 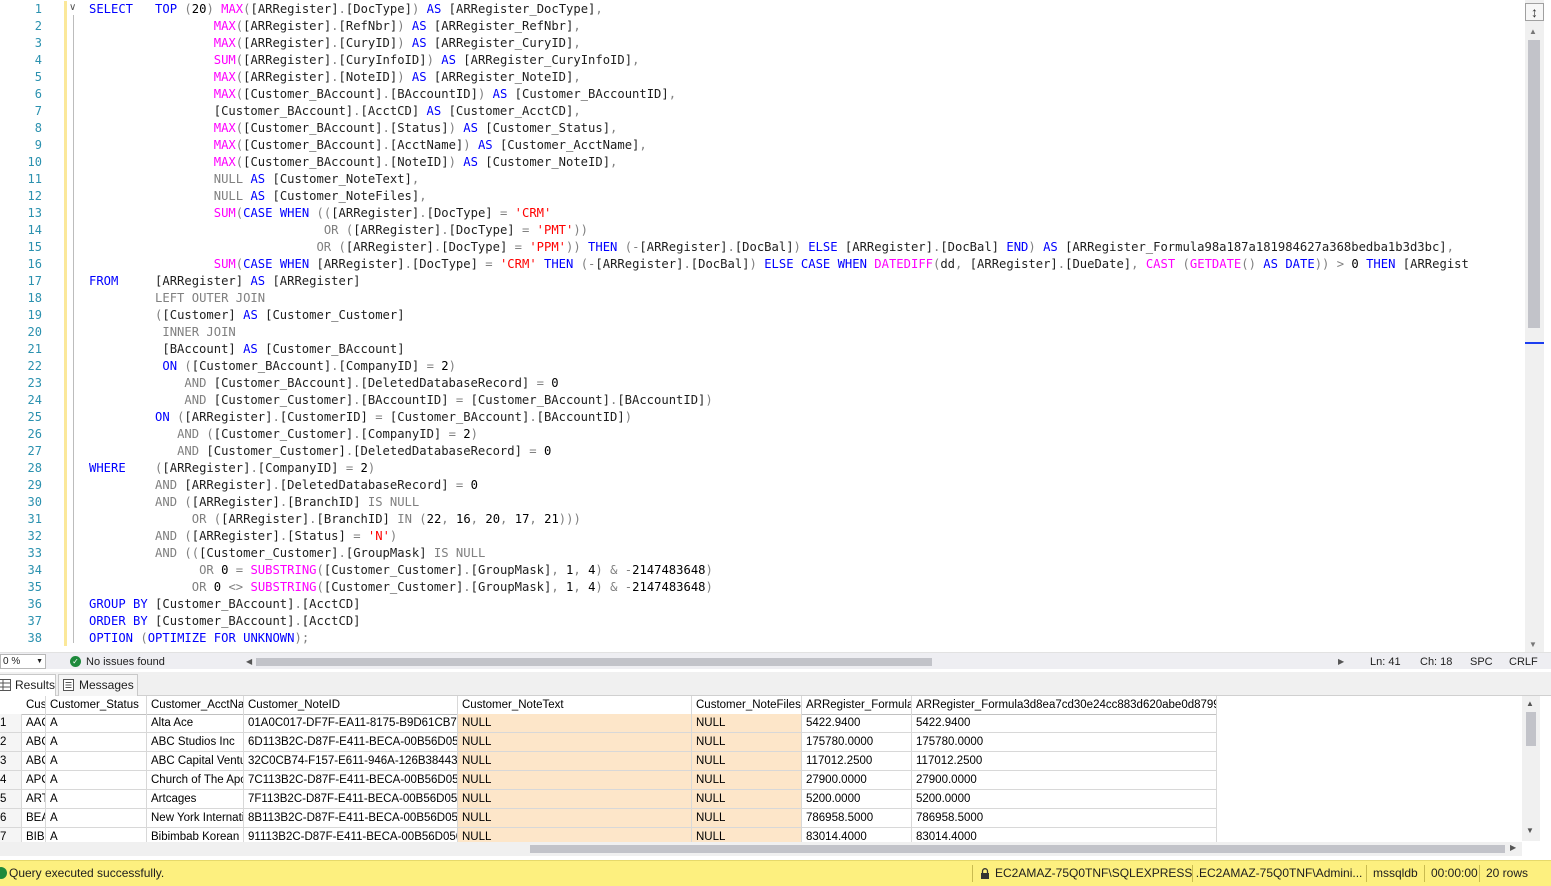 I want to click on code-line: ORDER BY [Customer_BAccount].[AcctCD], so click(x=225, y=621).